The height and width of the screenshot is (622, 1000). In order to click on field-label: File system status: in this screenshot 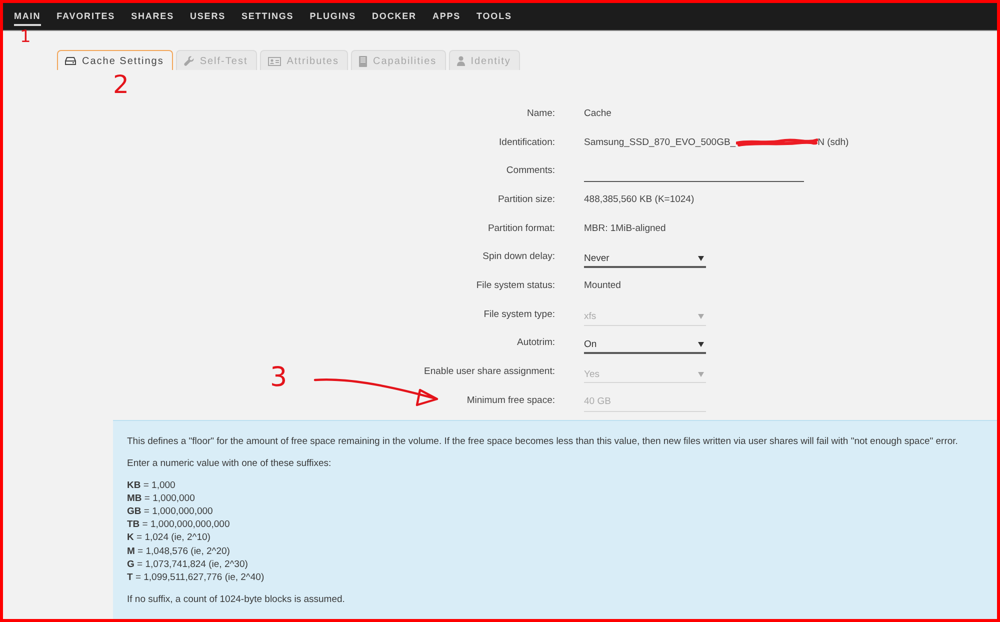, I will do `click(515, 285)`.